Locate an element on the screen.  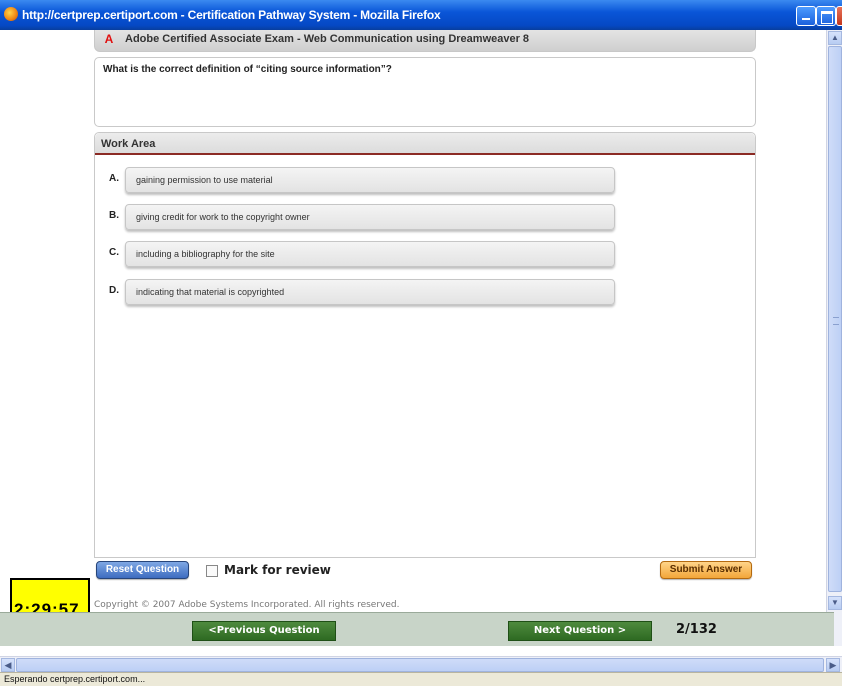
next-question-button: Next Question > is located at coordinates (580, 631).